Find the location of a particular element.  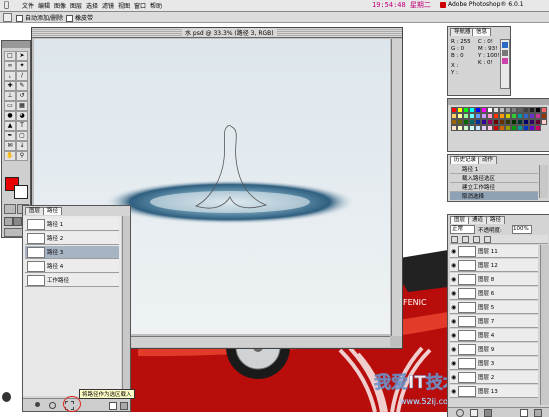

tab-actions: 动作 is located at coordinates (488, 160).